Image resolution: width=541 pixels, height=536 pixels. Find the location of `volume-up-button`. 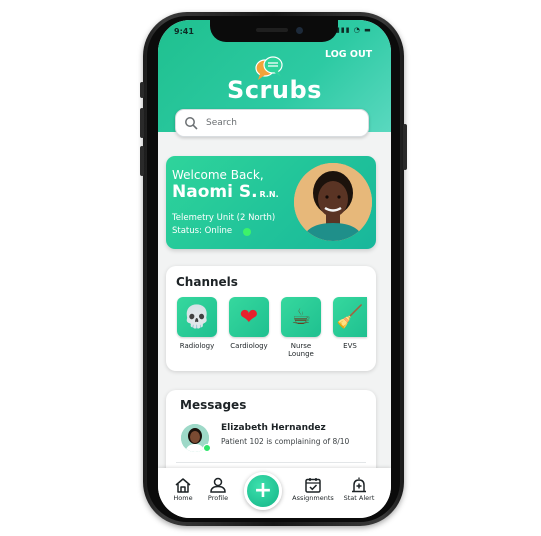

volume-up-button is located at coordinates (142, 123).